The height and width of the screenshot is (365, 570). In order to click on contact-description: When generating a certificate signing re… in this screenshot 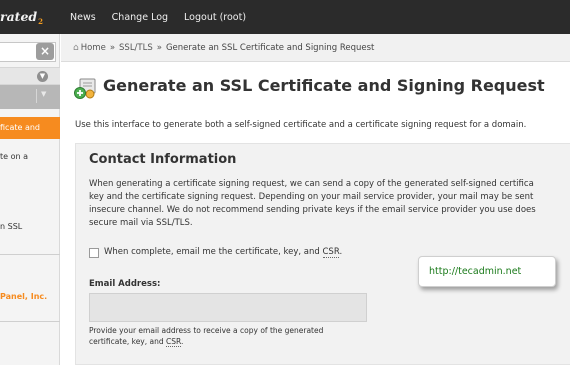, I will do `click(329, 204)`.